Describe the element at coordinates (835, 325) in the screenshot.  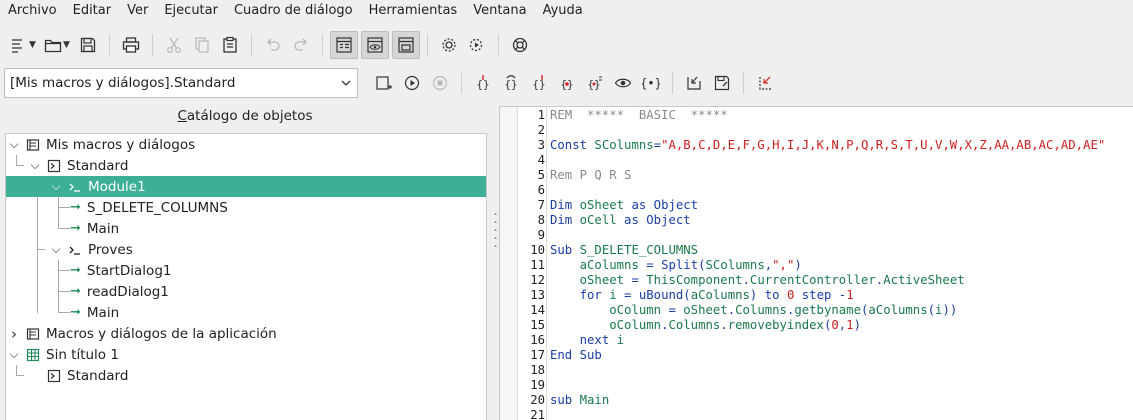
I see `code-token: 0` at that location.